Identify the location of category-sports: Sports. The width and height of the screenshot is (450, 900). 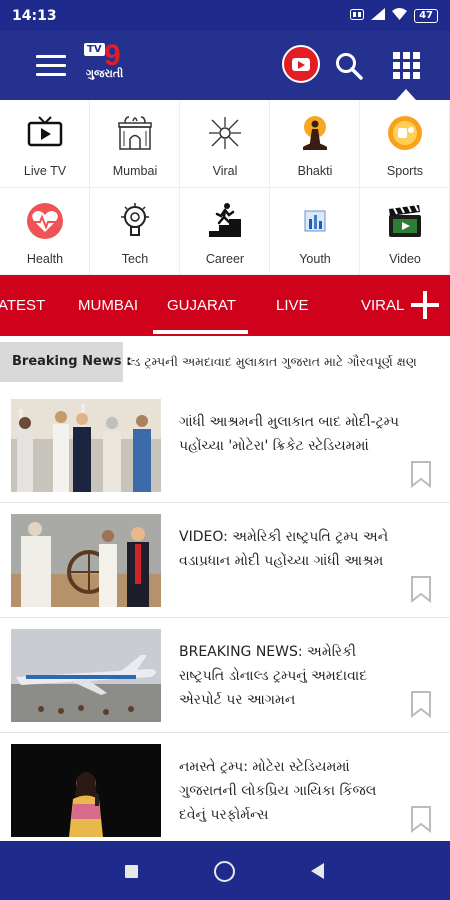
(405, 144).